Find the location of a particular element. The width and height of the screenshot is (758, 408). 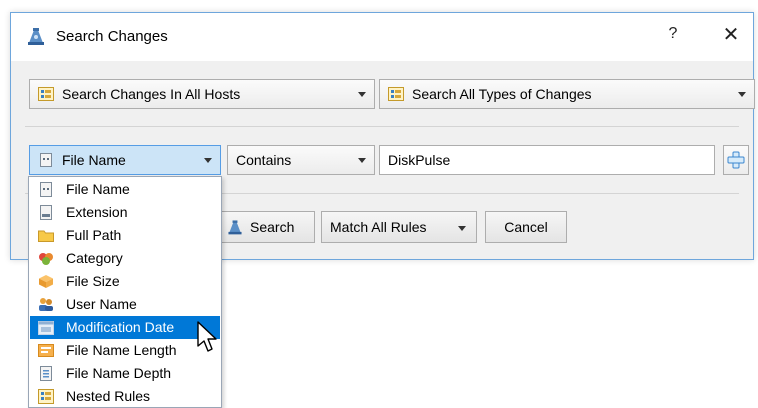

change-types-combo: Search All Types of Changes is located at coordinates (567, 94).